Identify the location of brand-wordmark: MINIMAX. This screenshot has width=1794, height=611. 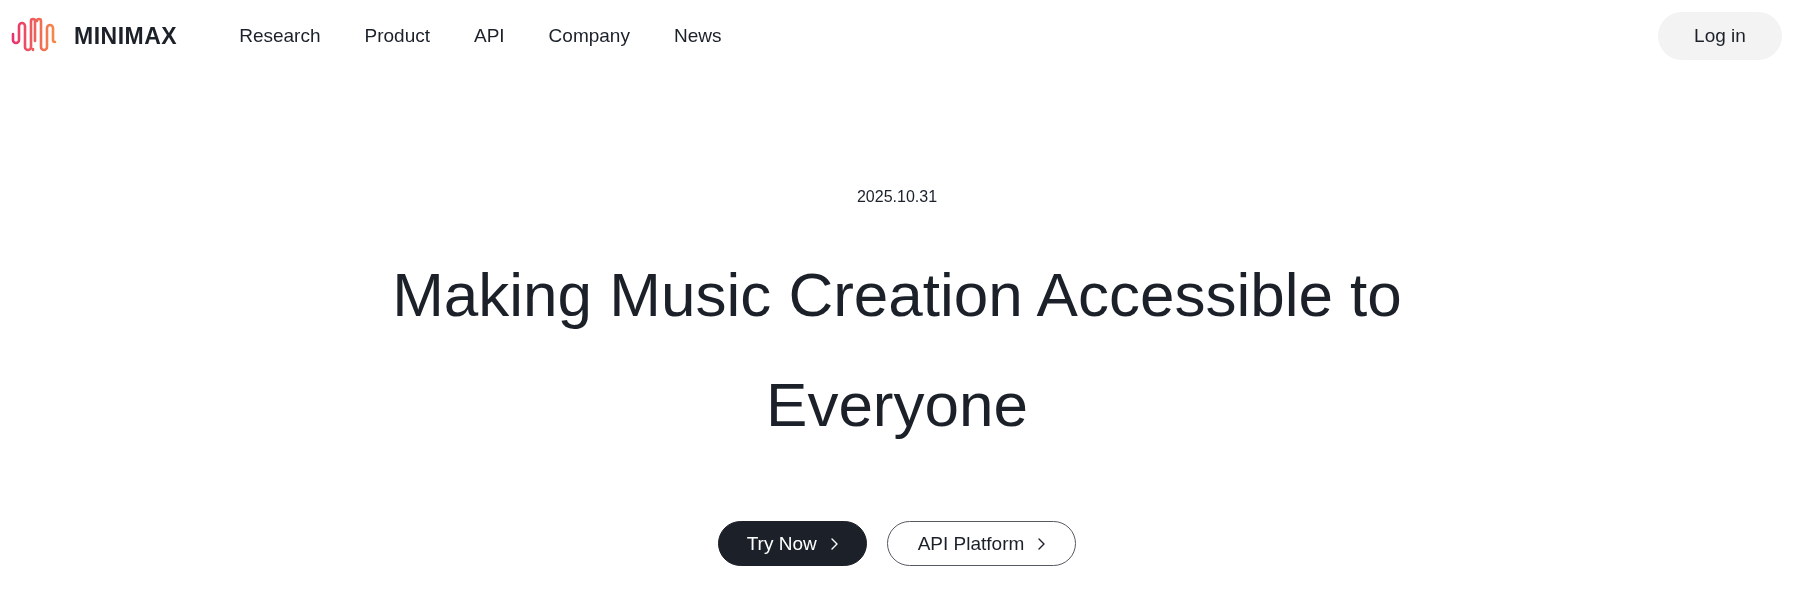
(126, 36).